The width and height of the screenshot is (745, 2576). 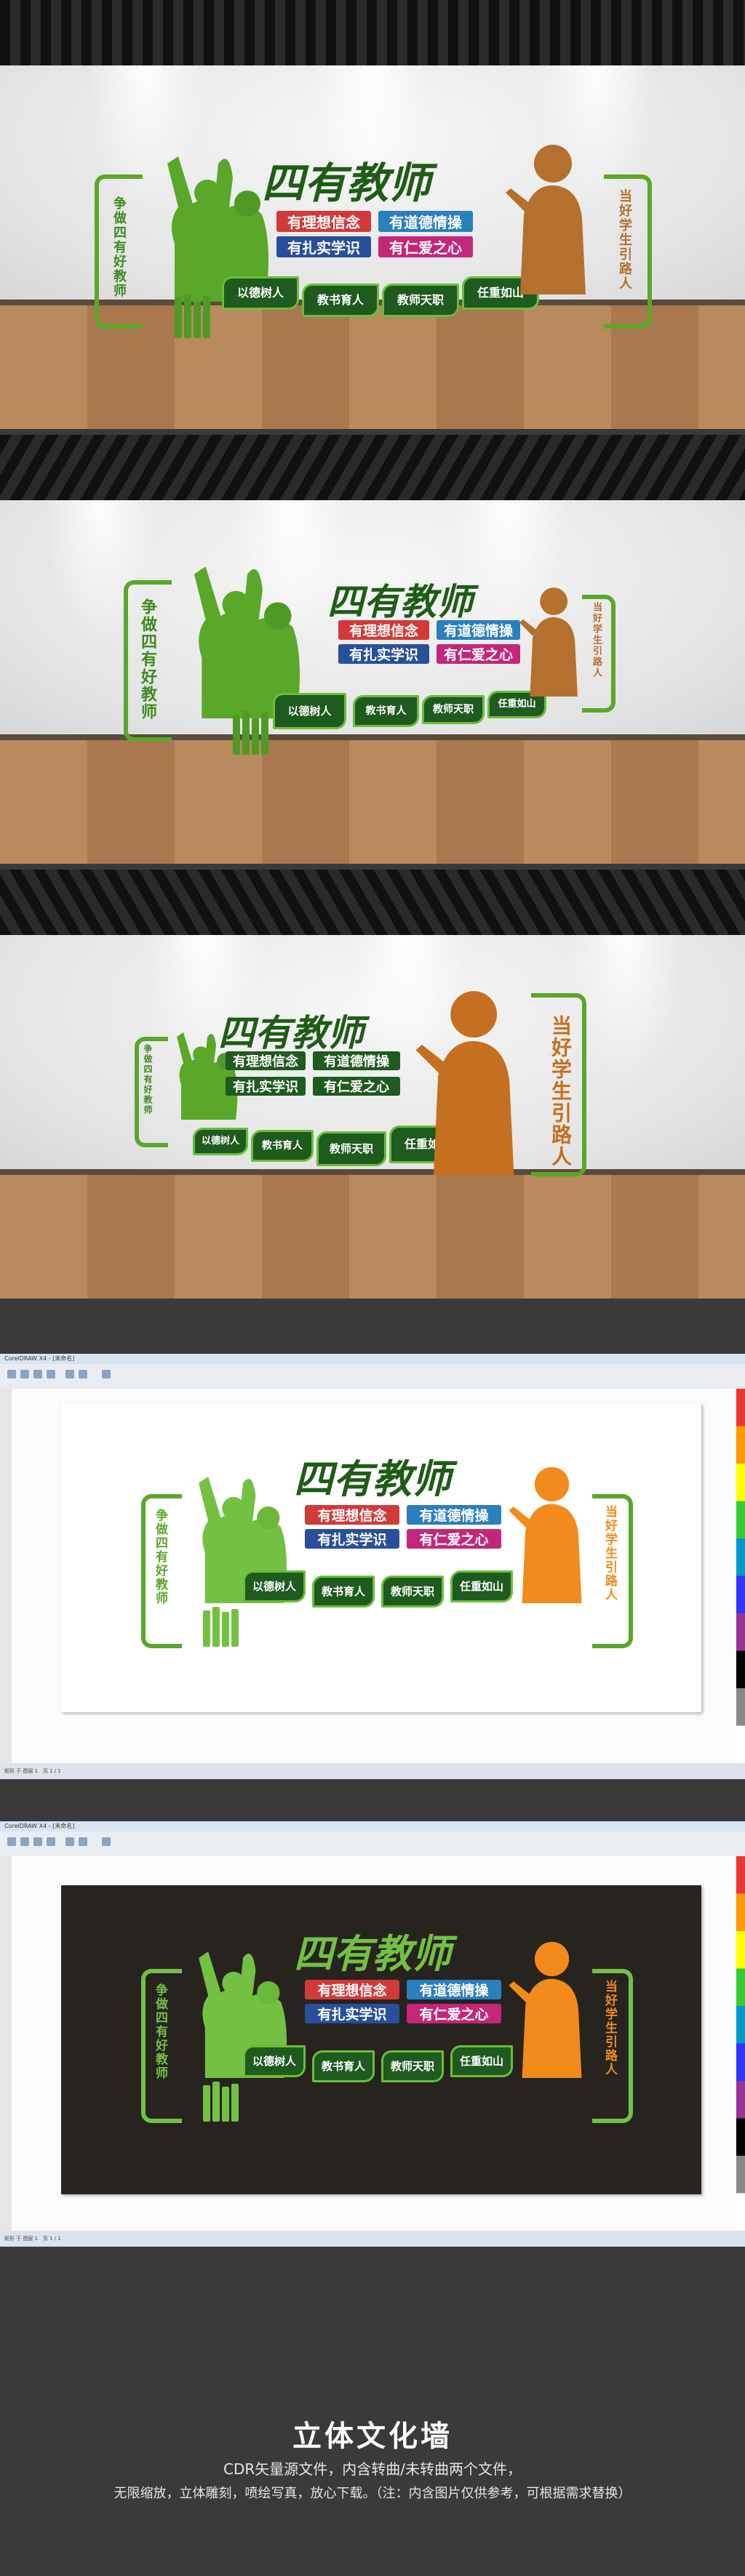 I want to click on footer-heading: 立体文化墙, so click(x=372, y=2436).